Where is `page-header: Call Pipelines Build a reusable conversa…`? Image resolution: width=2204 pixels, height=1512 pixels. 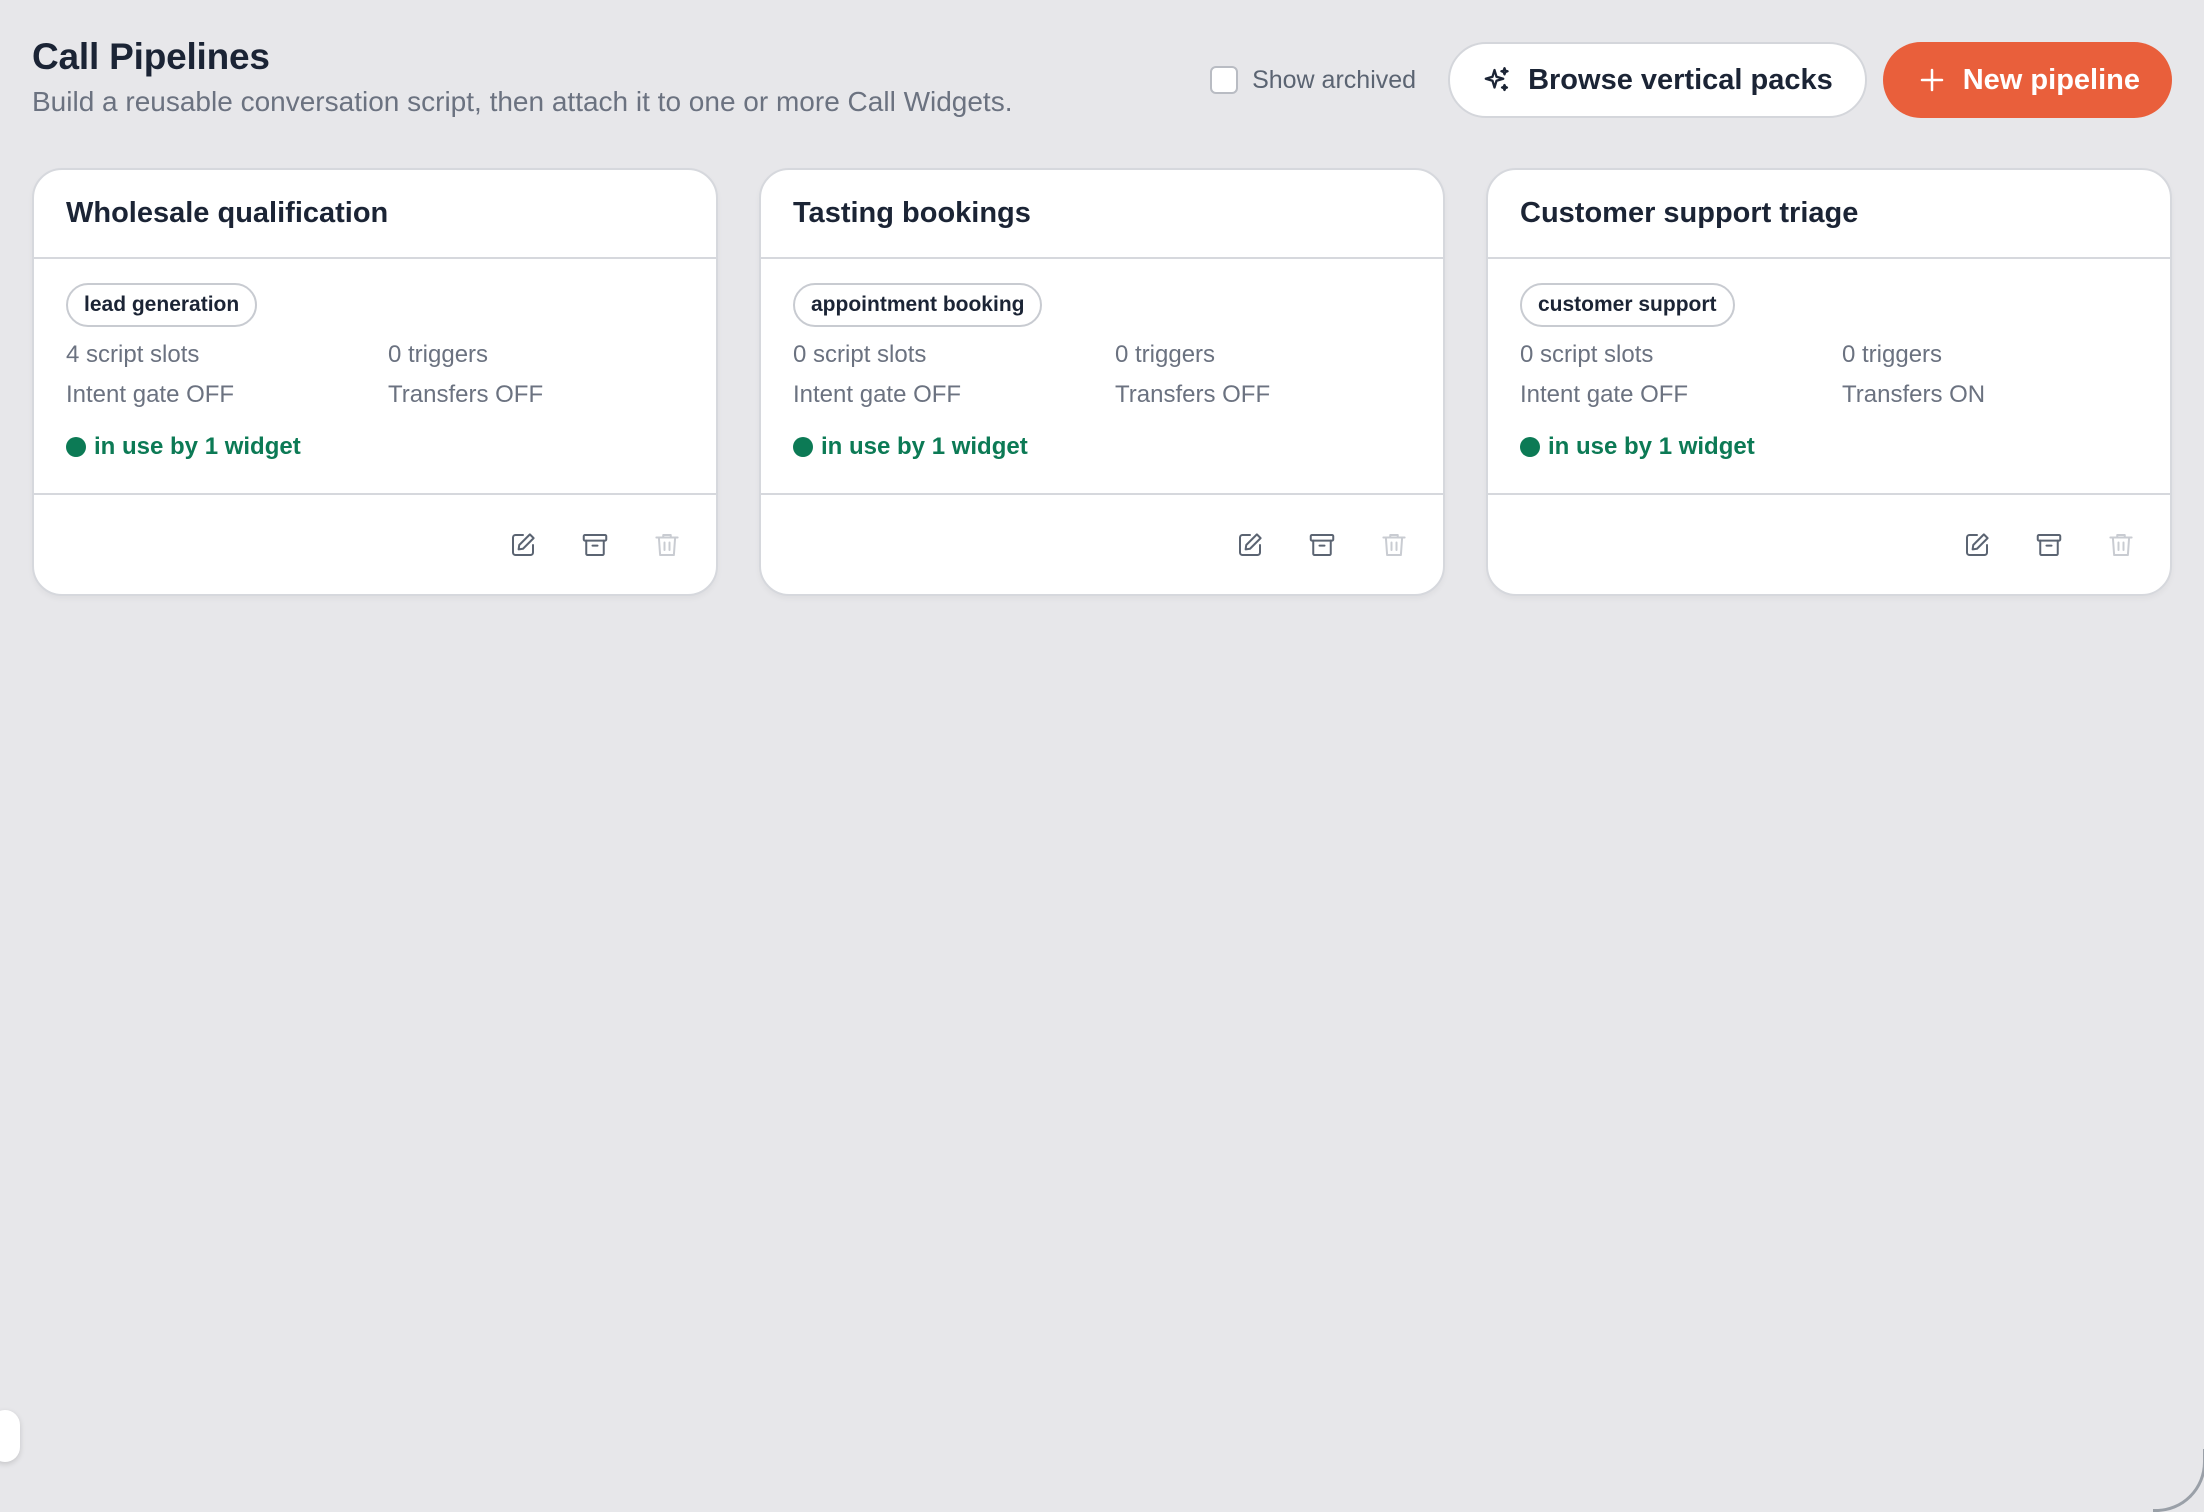
page-header: Call Pipelines Build a reusable conversa… is located at coordinates (522, 77).